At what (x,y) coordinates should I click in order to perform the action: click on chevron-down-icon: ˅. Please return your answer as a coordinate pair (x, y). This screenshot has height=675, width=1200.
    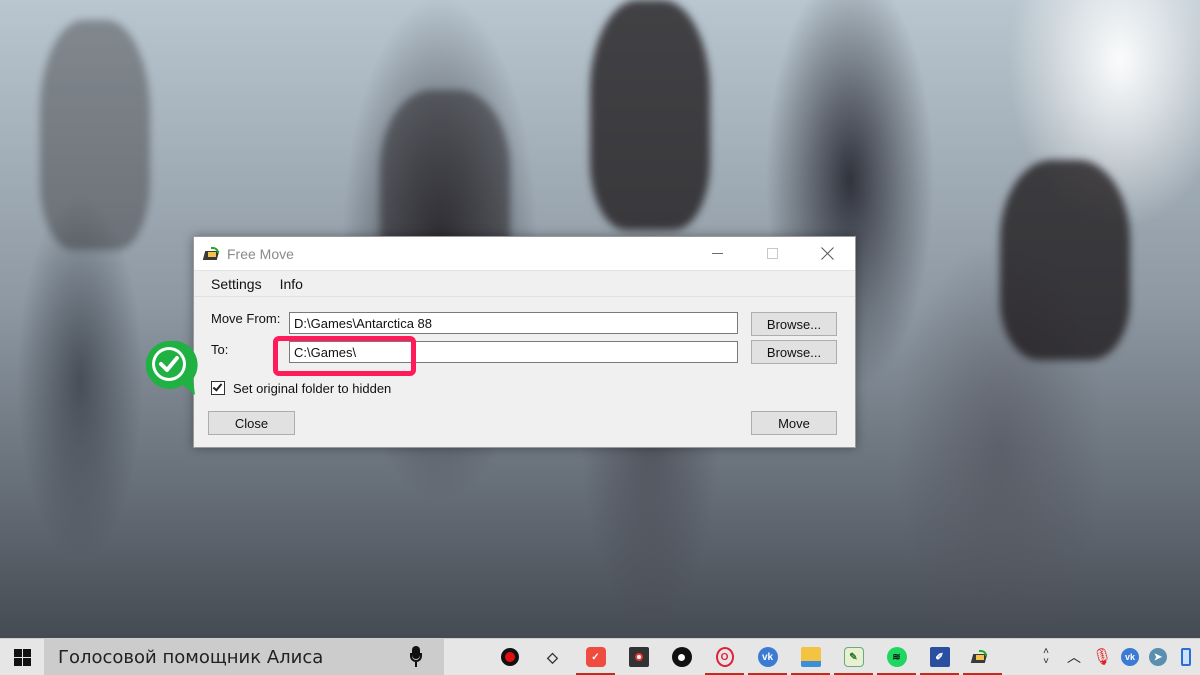
    Looking at the image, I should click on (1046, 661).